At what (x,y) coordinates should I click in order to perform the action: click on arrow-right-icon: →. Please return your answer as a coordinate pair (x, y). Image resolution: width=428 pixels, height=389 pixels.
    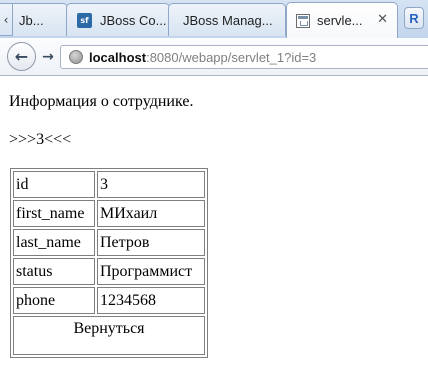
    Looking at the image, I should click on (48, 57).